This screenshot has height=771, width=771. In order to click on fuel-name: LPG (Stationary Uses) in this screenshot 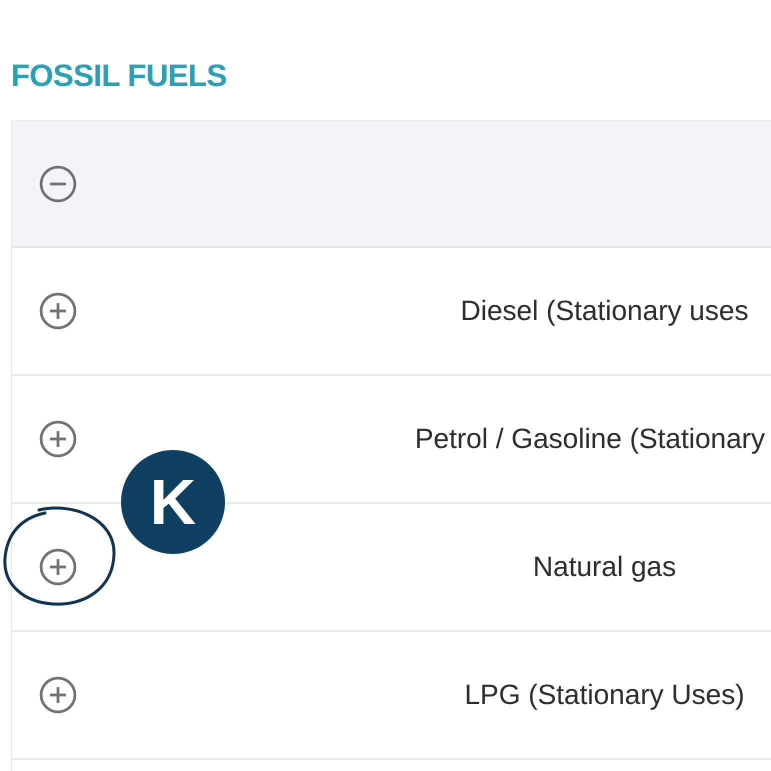, I will do `click(604, 695)`.